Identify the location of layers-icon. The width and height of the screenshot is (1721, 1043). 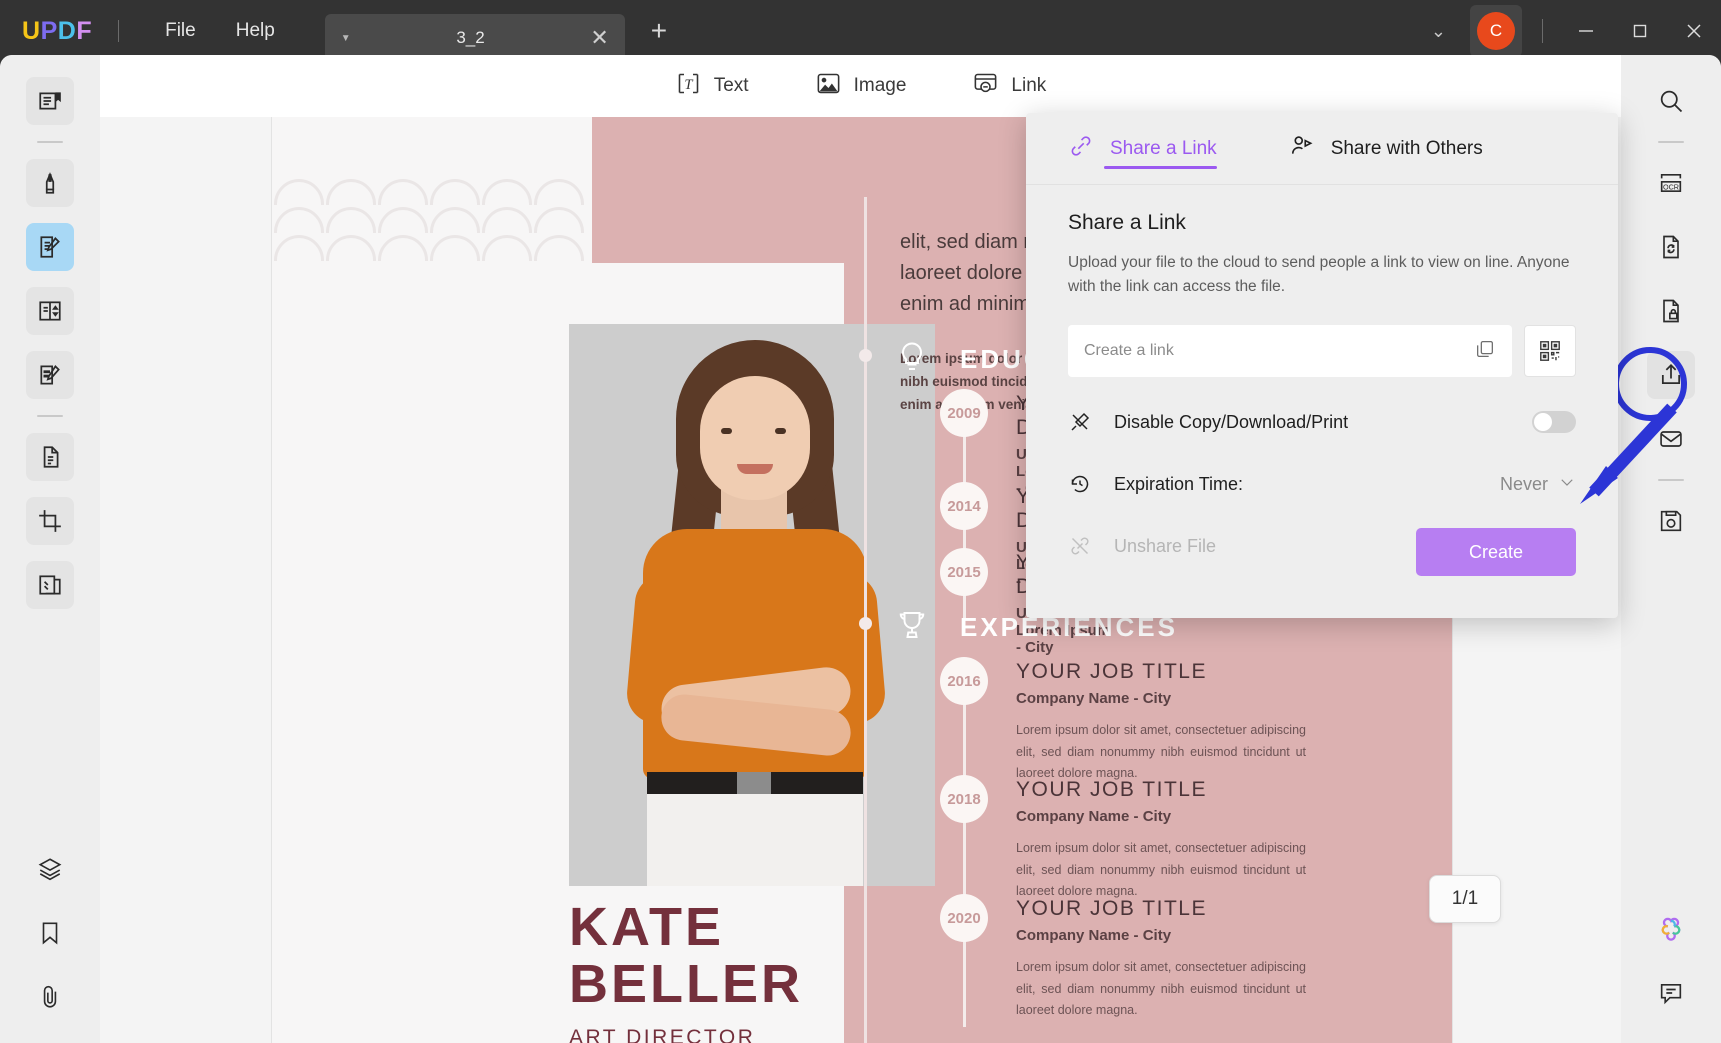
(50, 869).